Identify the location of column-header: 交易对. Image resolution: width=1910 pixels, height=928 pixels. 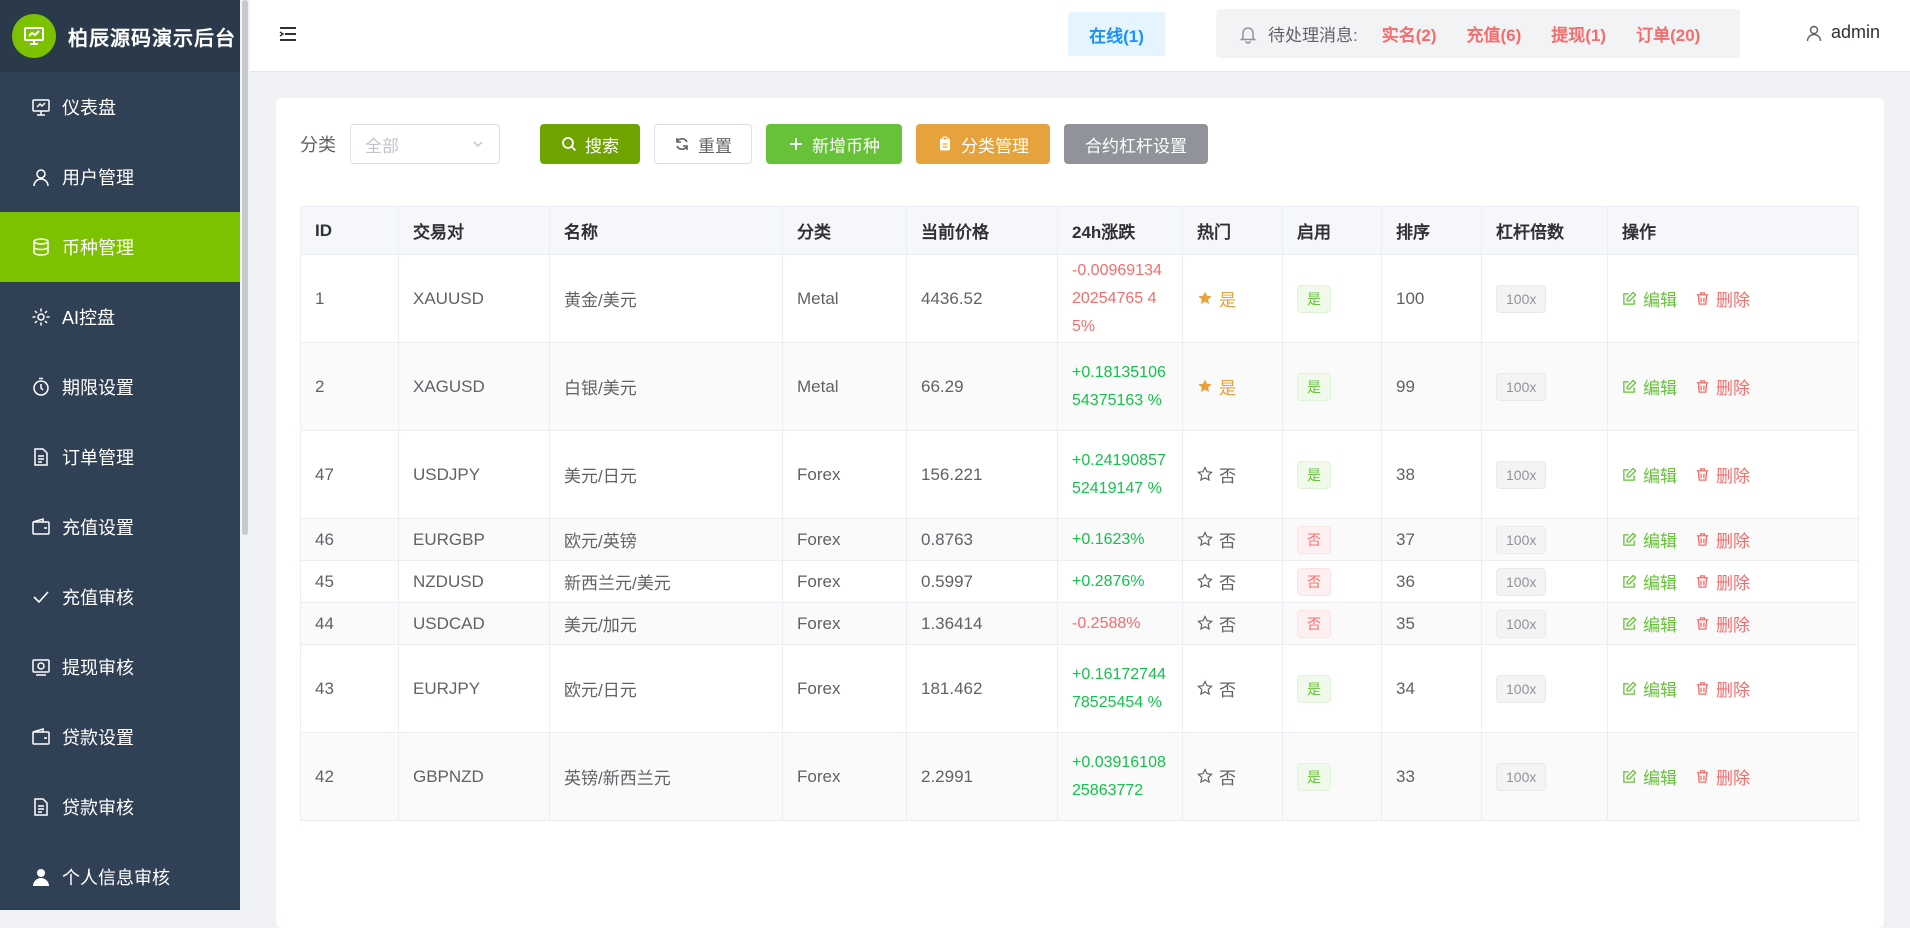
(474, 230).